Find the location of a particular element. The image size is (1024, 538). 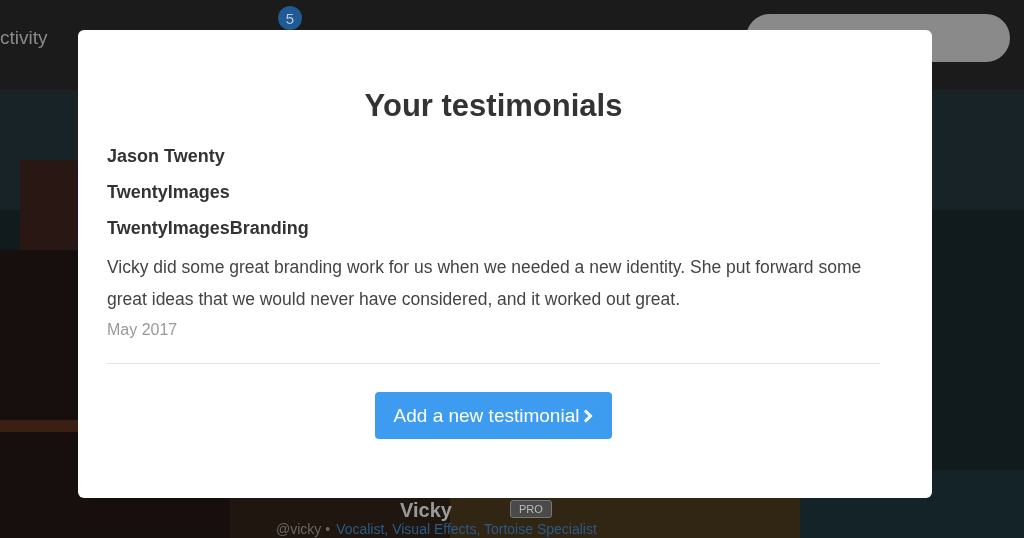

project-name: TwentyImagesBranding is located at coordinates (208, 228).